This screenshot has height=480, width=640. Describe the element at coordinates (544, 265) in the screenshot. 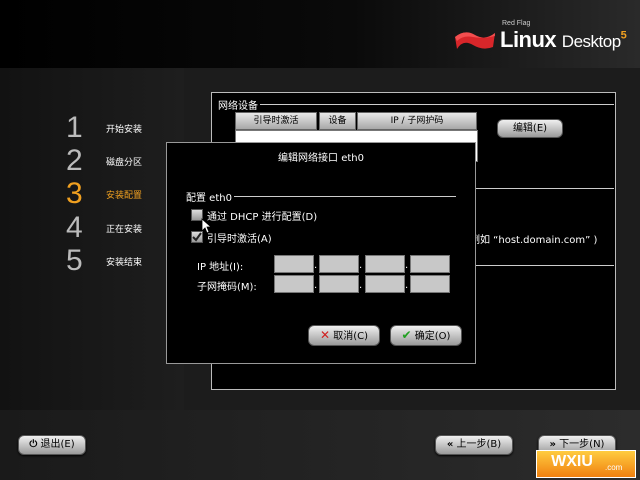

I see `misc-fieldset-line` at that location.